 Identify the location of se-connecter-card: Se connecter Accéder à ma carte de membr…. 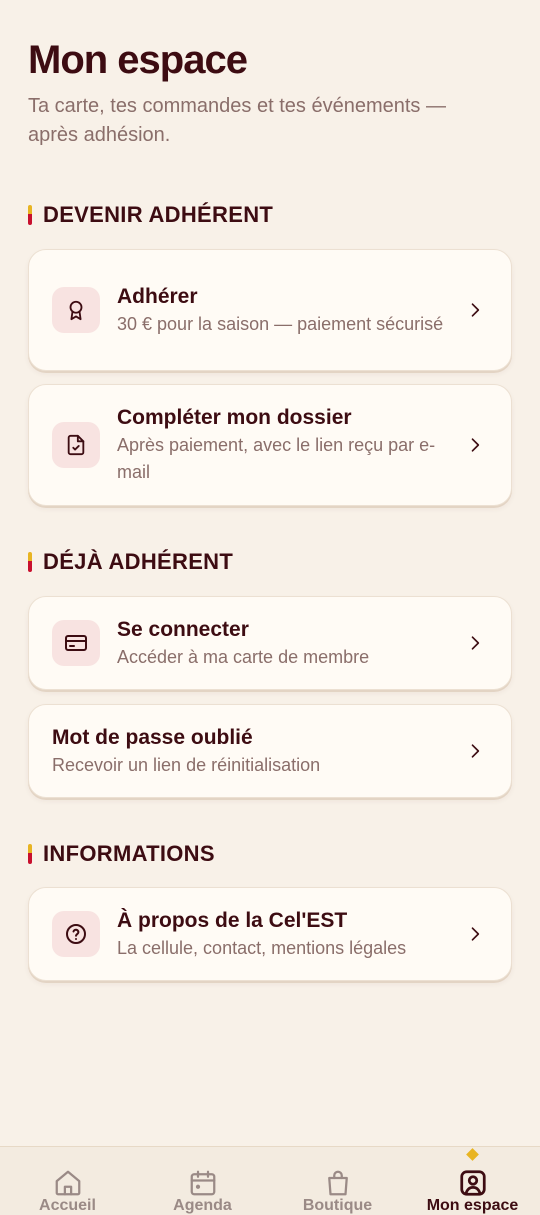
(270, 643).